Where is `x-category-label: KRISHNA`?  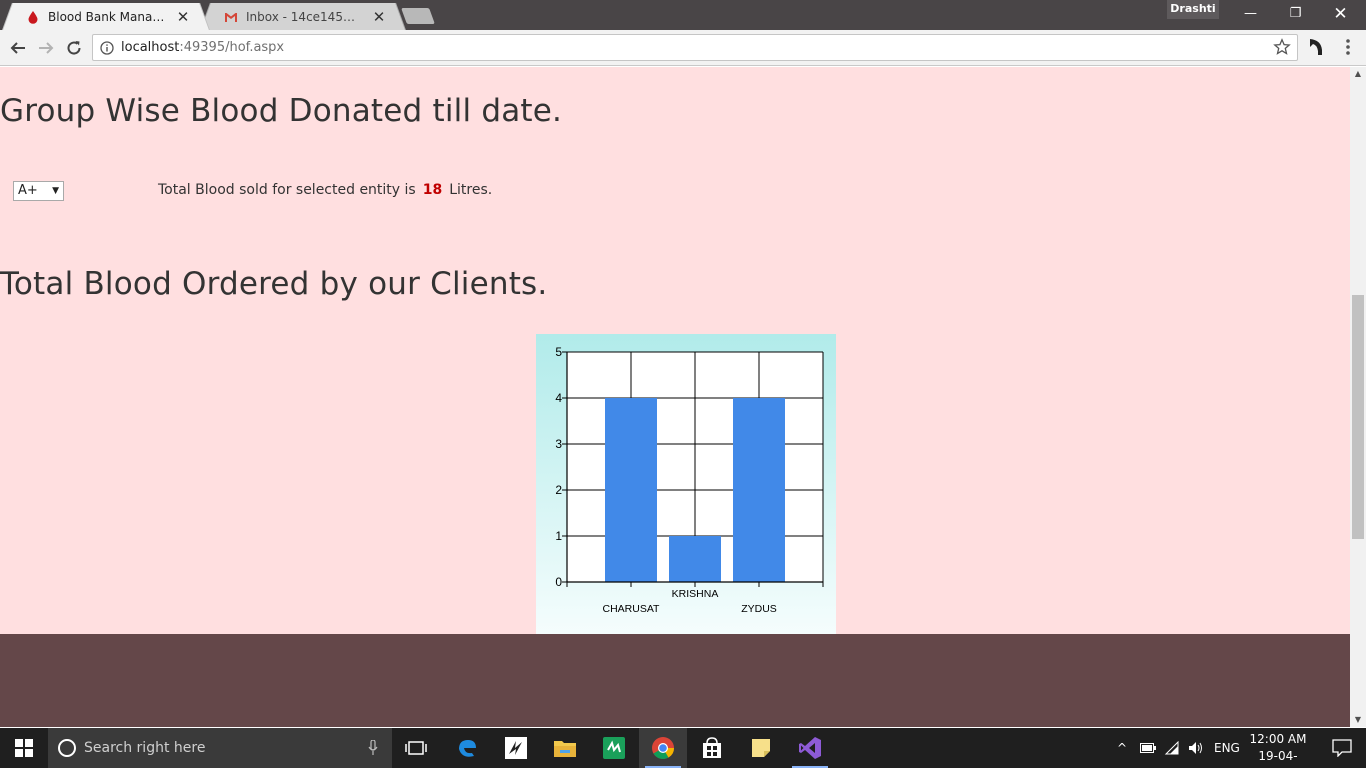
x-category-label: KRISHNA is located at coordinates (695, 594).